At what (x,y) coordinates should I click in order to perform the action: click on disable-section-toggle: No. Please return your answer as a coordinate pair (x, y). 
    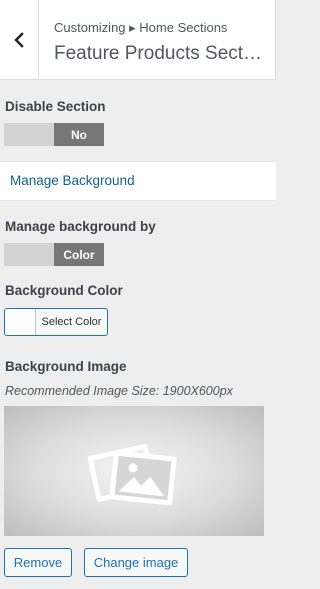
    Looking at the image, I should click on (54, 134).